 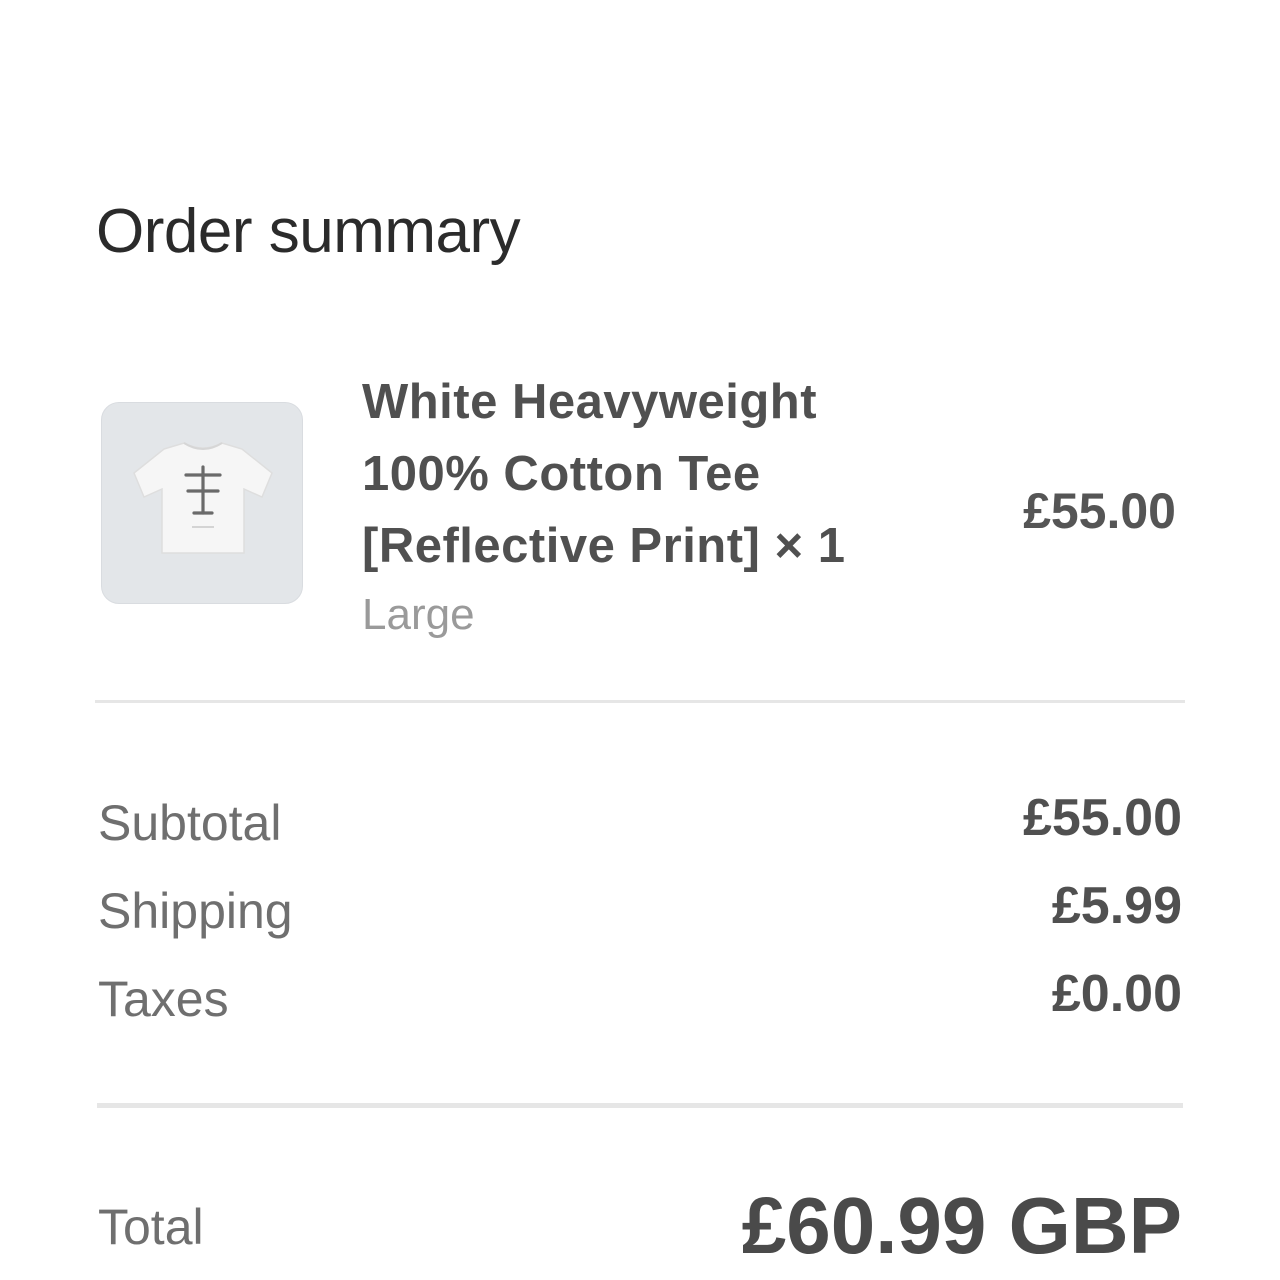 I want to click on item-variant: Large, so click(x=418, y=614).